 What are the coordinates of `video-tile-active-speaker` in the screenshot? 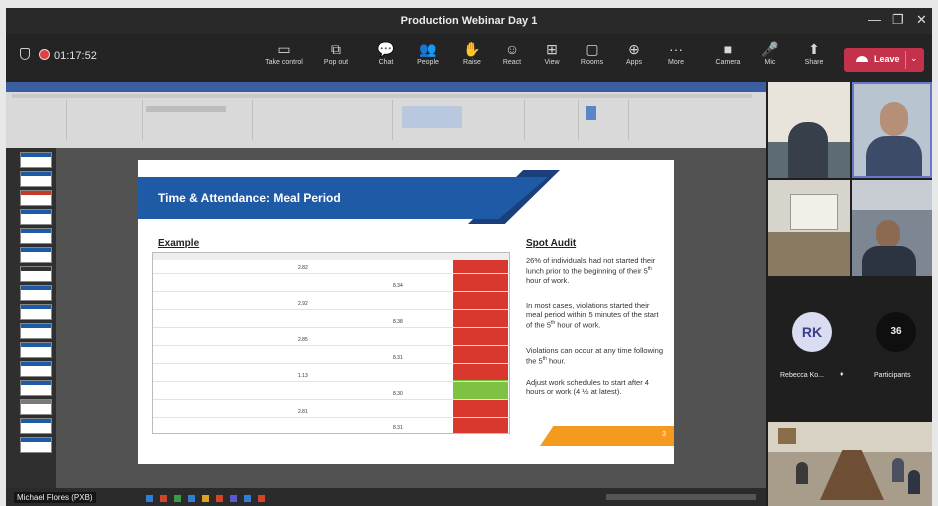 It's located at (892, 130).